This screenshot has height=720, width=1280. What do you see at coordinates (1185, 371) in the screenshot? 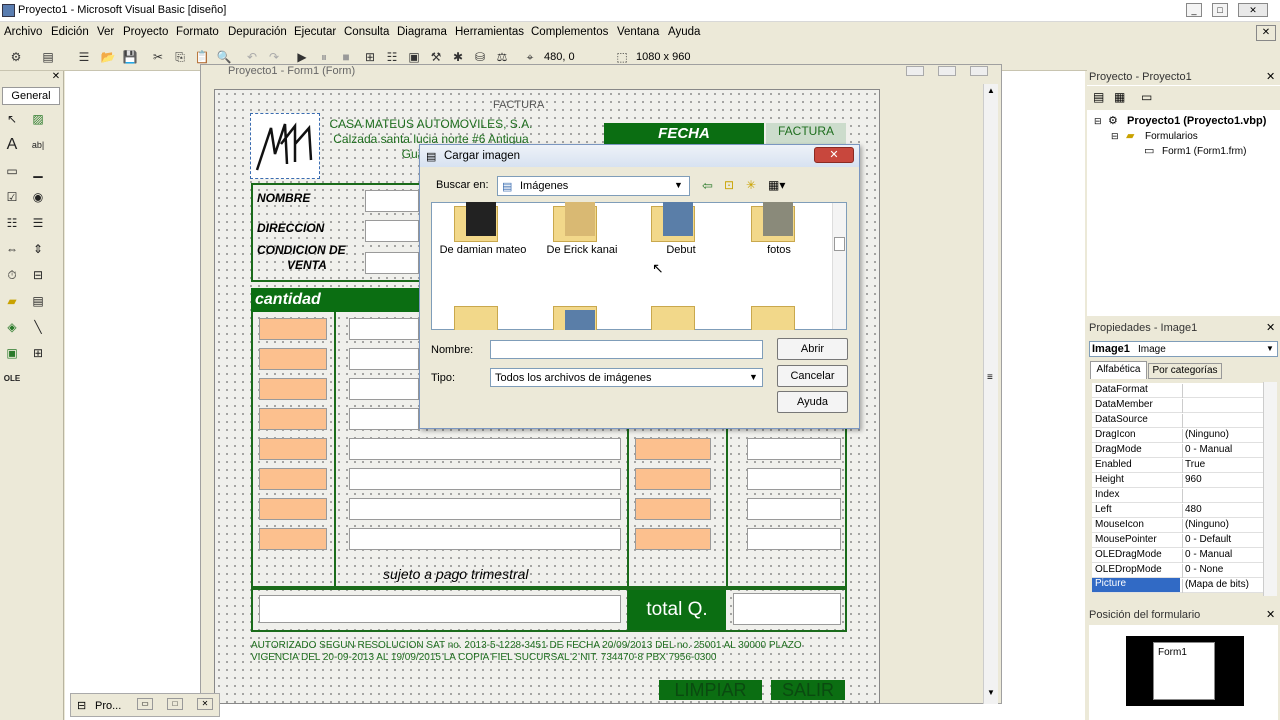
I see `tab-por-categorias: Por categorías` at bounding box center [1185, 371].